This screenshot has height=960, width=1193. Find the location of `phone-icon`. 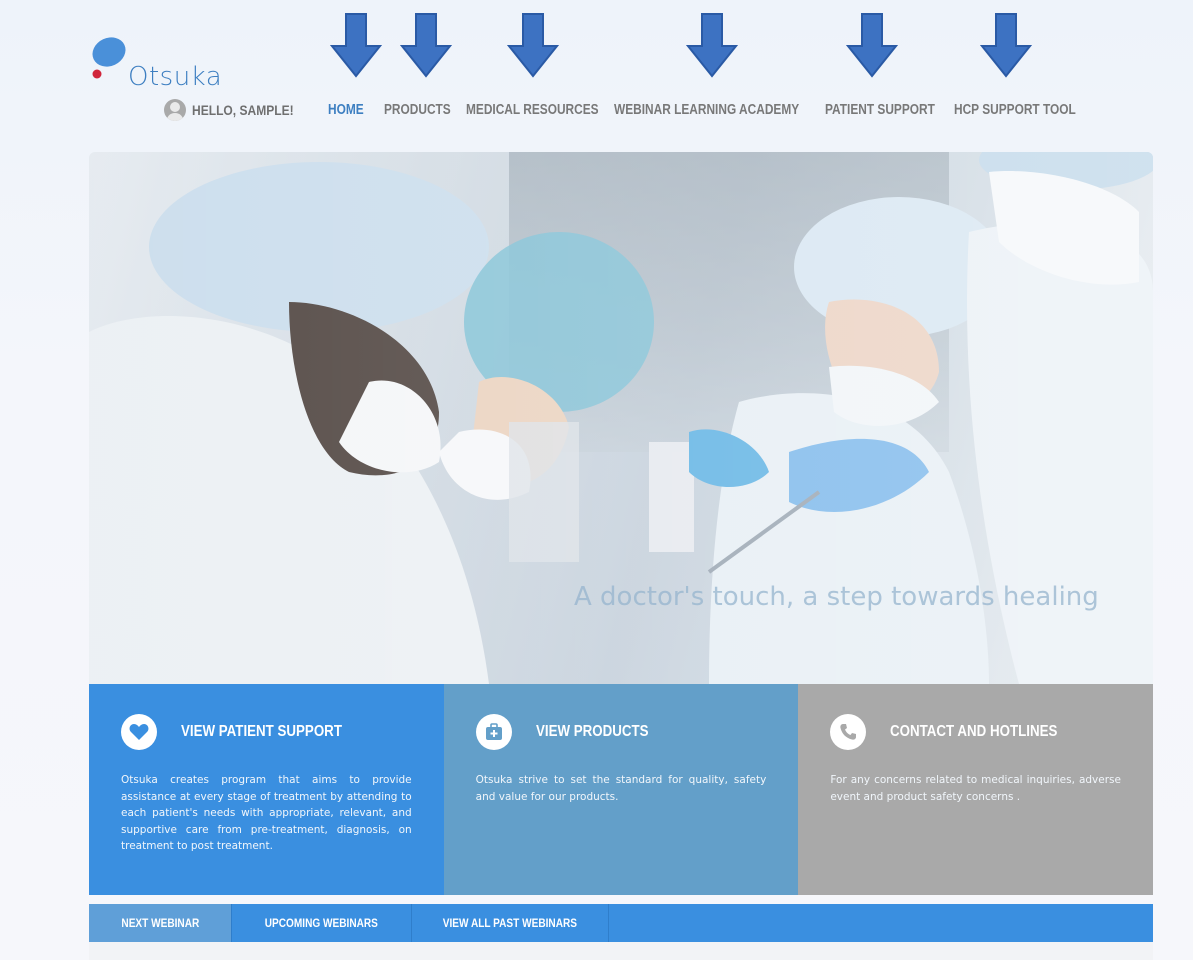

phone-icon is located at coordinates (848, 732).